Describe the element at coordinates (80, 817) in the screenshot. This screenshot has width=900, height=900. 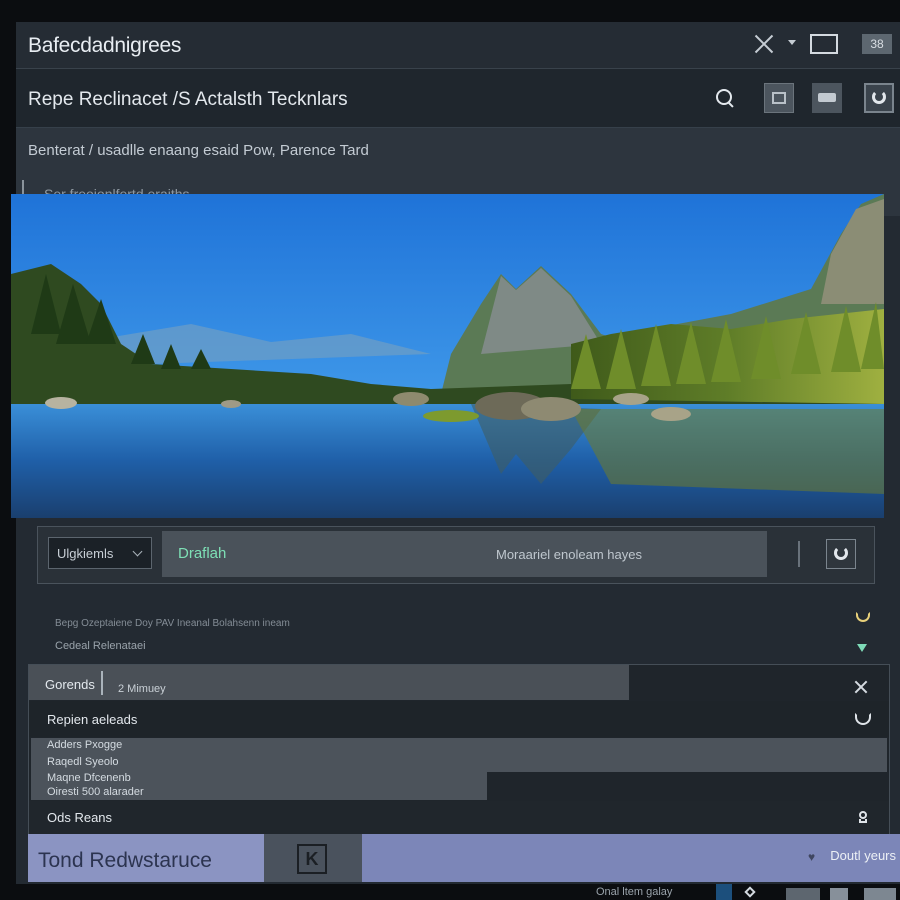
I see `list-footer-label: Ods Reans` at that location.